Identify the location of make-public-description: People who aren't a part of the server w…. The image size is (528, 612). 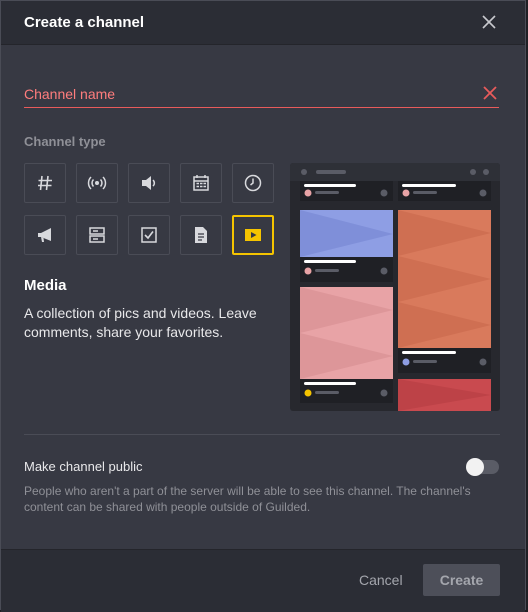
(247, 499).